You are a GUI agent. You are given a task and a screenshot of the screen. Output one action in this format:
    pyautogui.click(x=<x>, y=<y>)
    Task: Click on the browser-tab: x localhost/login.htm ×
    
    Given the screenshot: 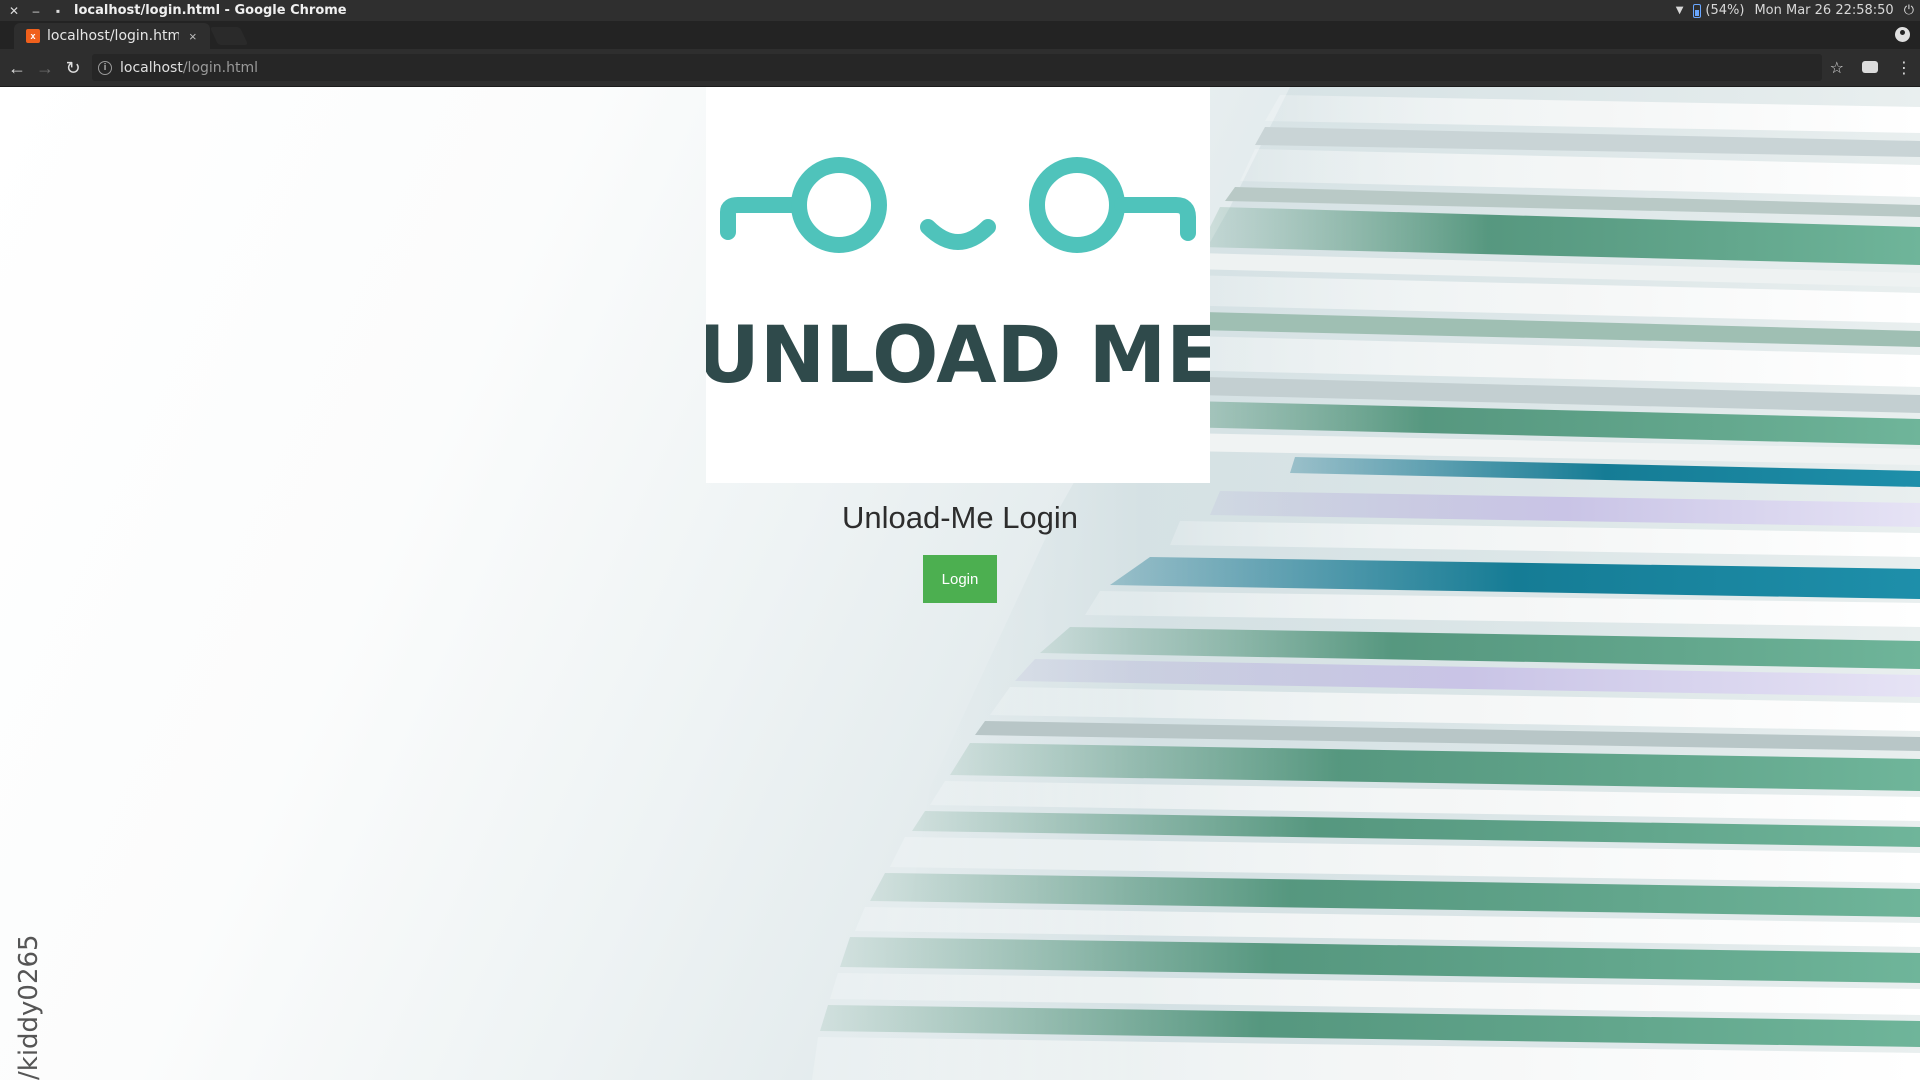 What is the action you would take?
    pyautogui.click(x=112, y=36)
    